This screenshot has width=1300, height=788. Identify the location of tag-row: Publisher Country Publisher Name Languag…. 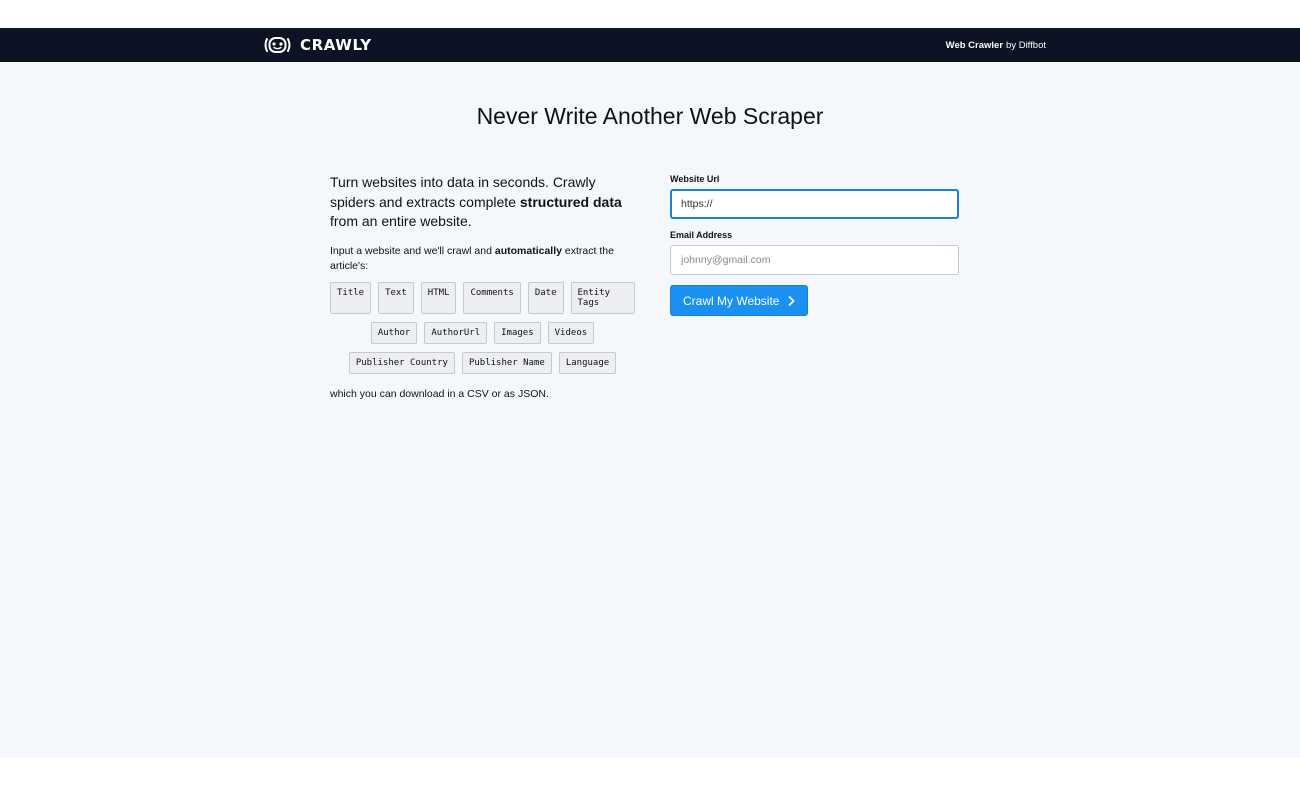
(482, 362).